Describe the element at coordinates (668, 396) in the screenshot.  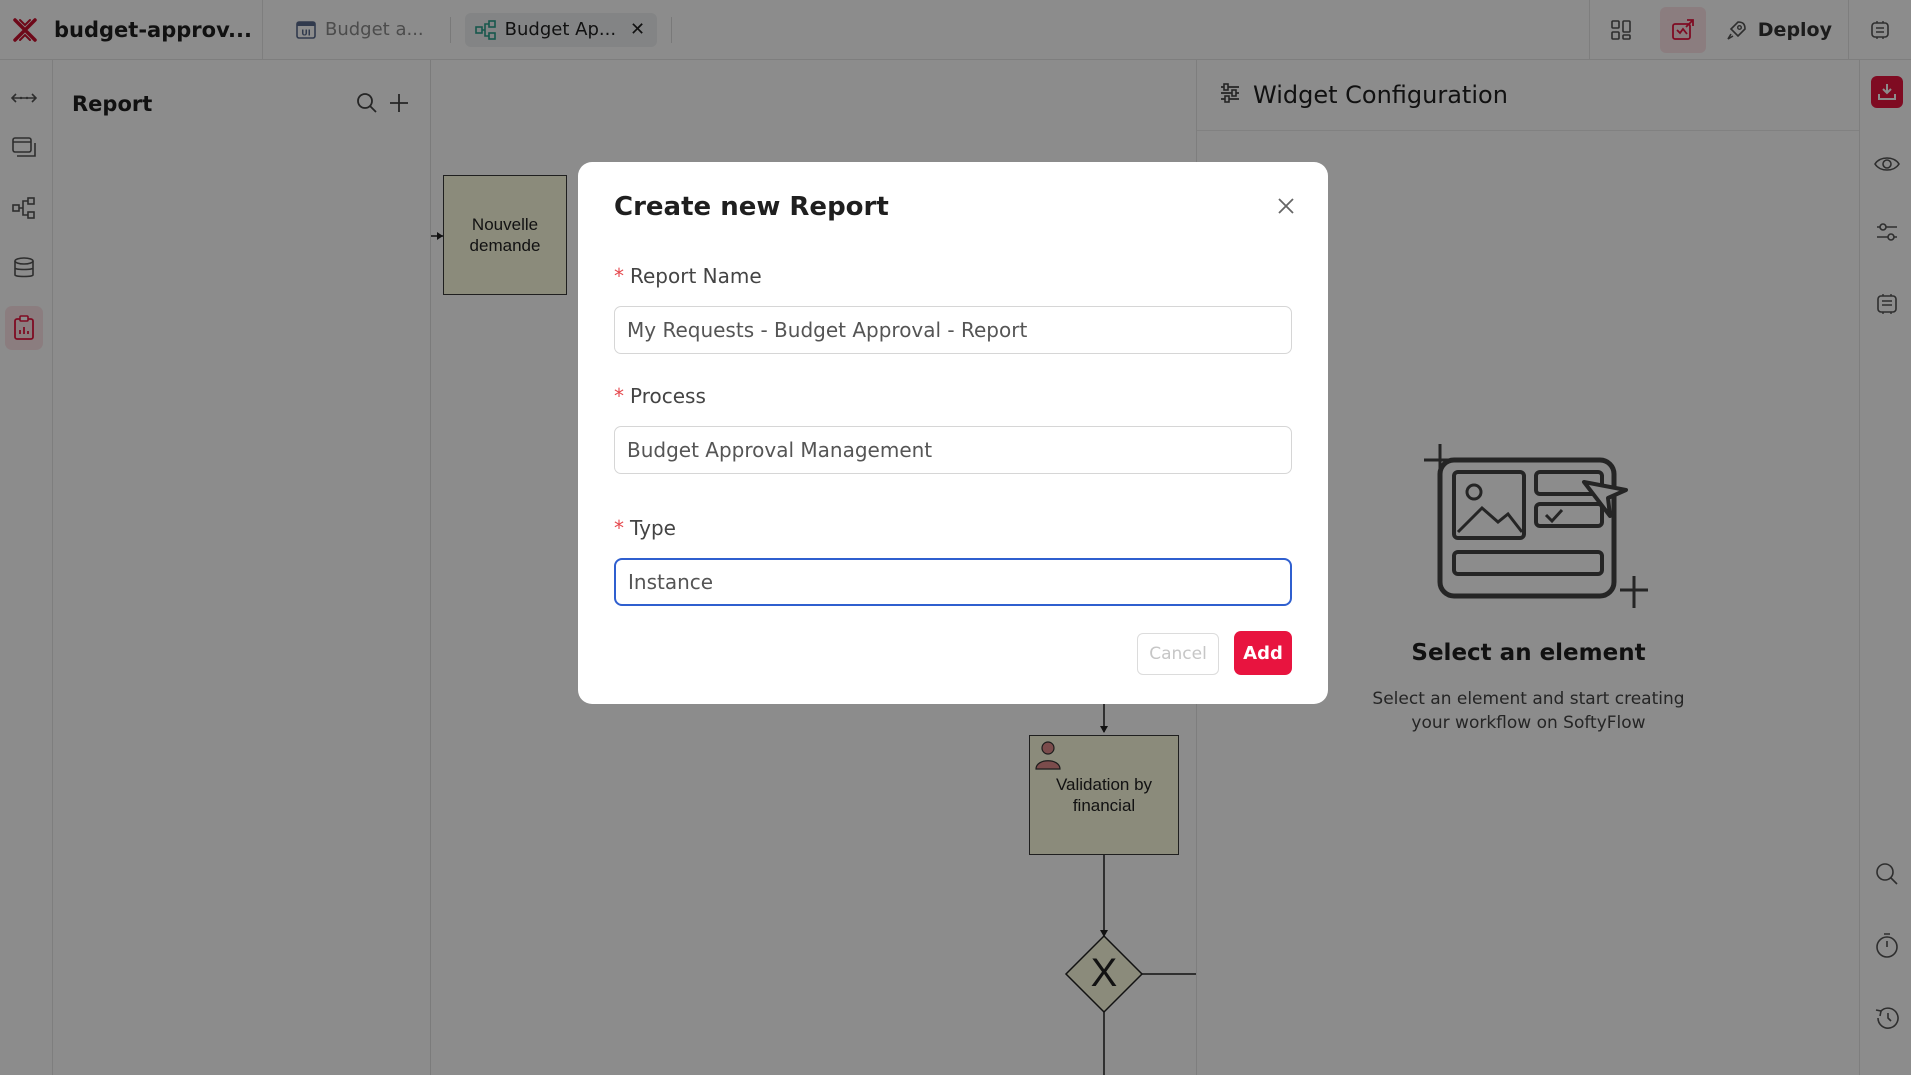
I see `label-text: Process` at that location.